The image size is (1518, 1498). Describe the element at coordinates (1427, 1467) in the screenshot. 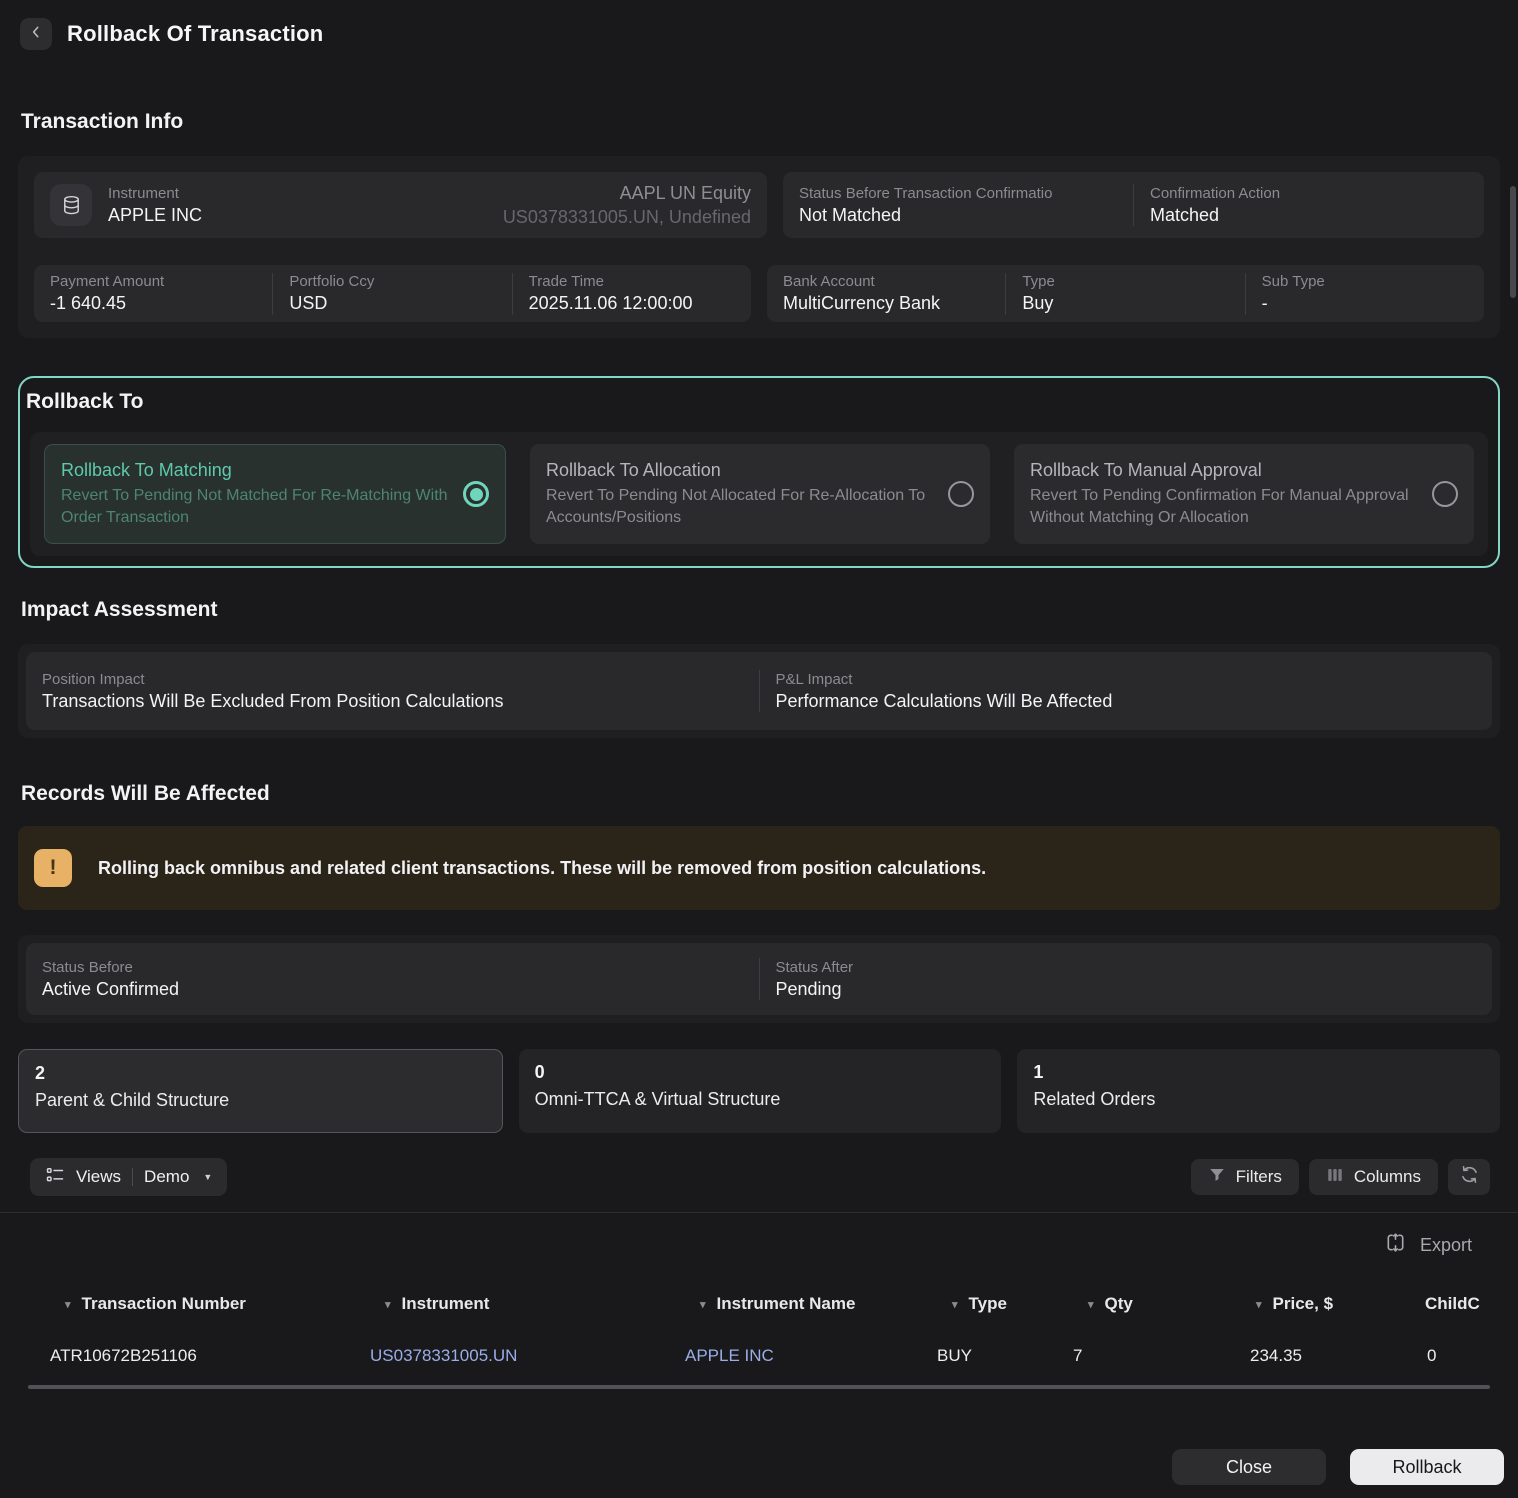

I see `rollback-button: Rollback` at that location.